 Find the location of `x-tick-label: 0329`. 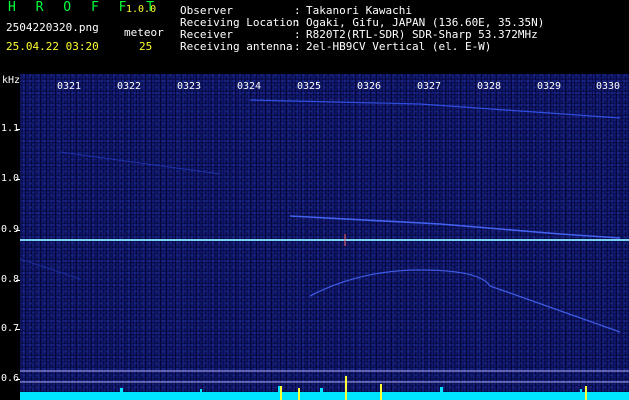

x-tick-label: 0329 is located at coordinates (549, 86).